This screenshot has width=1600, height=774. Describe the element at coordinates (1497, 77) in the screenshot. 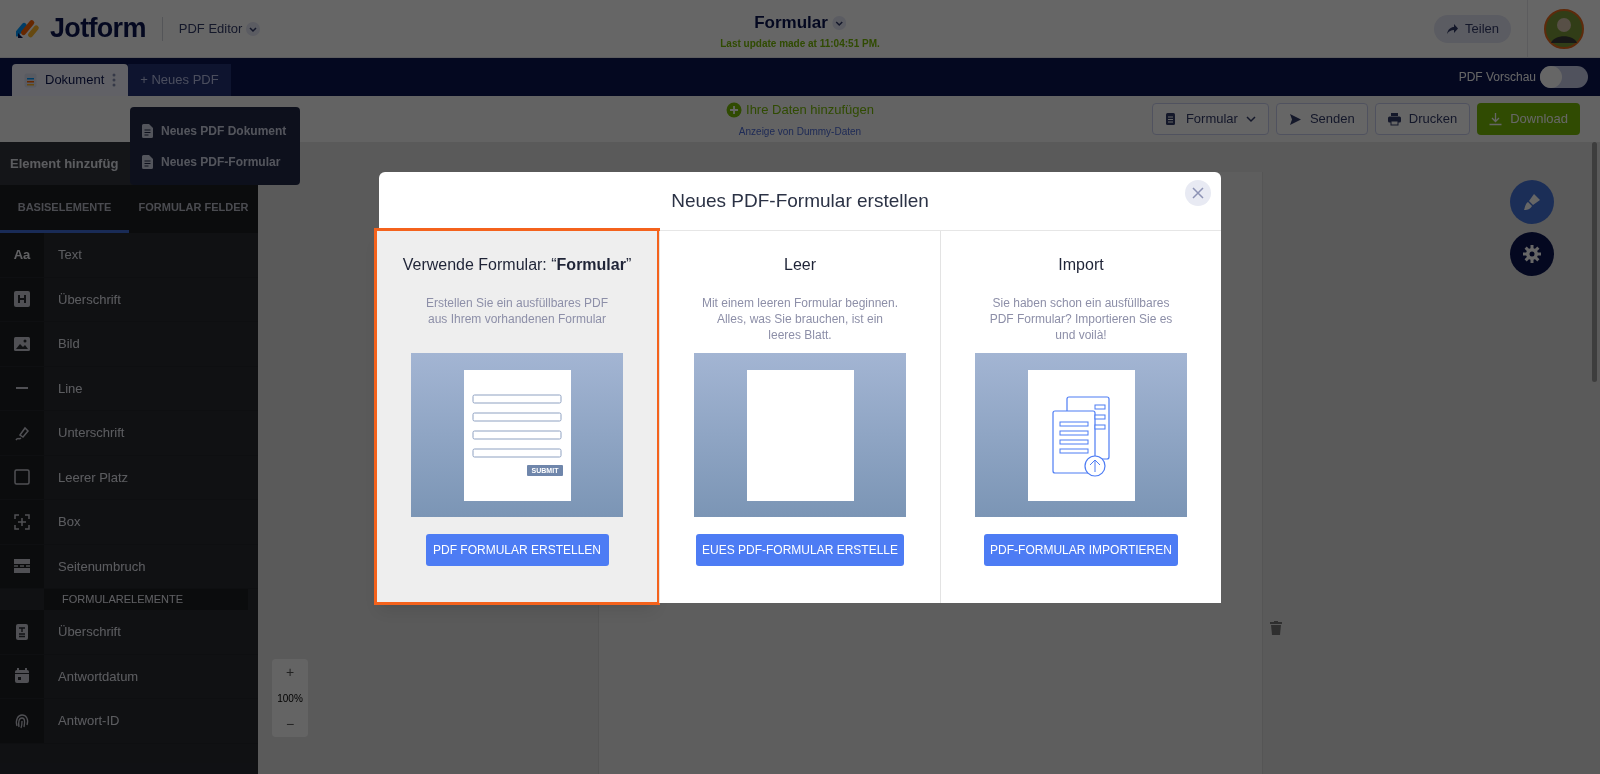

I see `preview-label: PDF Vorschau` at that location.